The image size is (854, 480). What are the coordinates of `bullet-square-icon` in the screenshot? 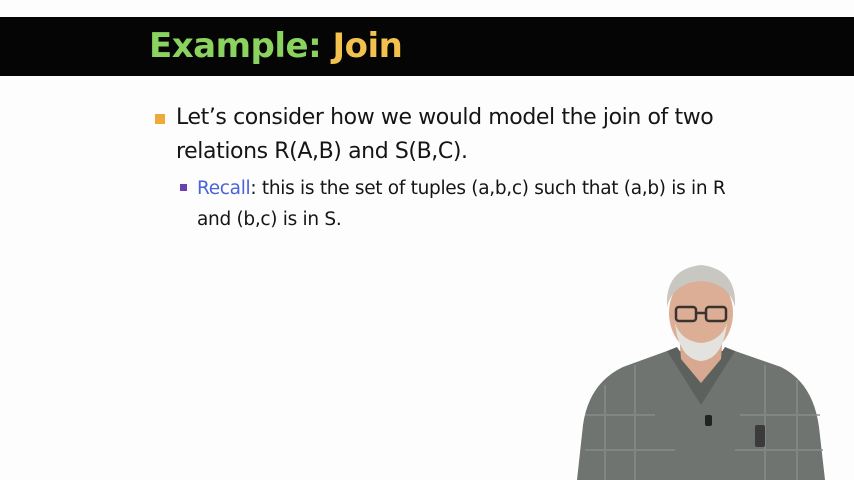 It's located at (160, 119).